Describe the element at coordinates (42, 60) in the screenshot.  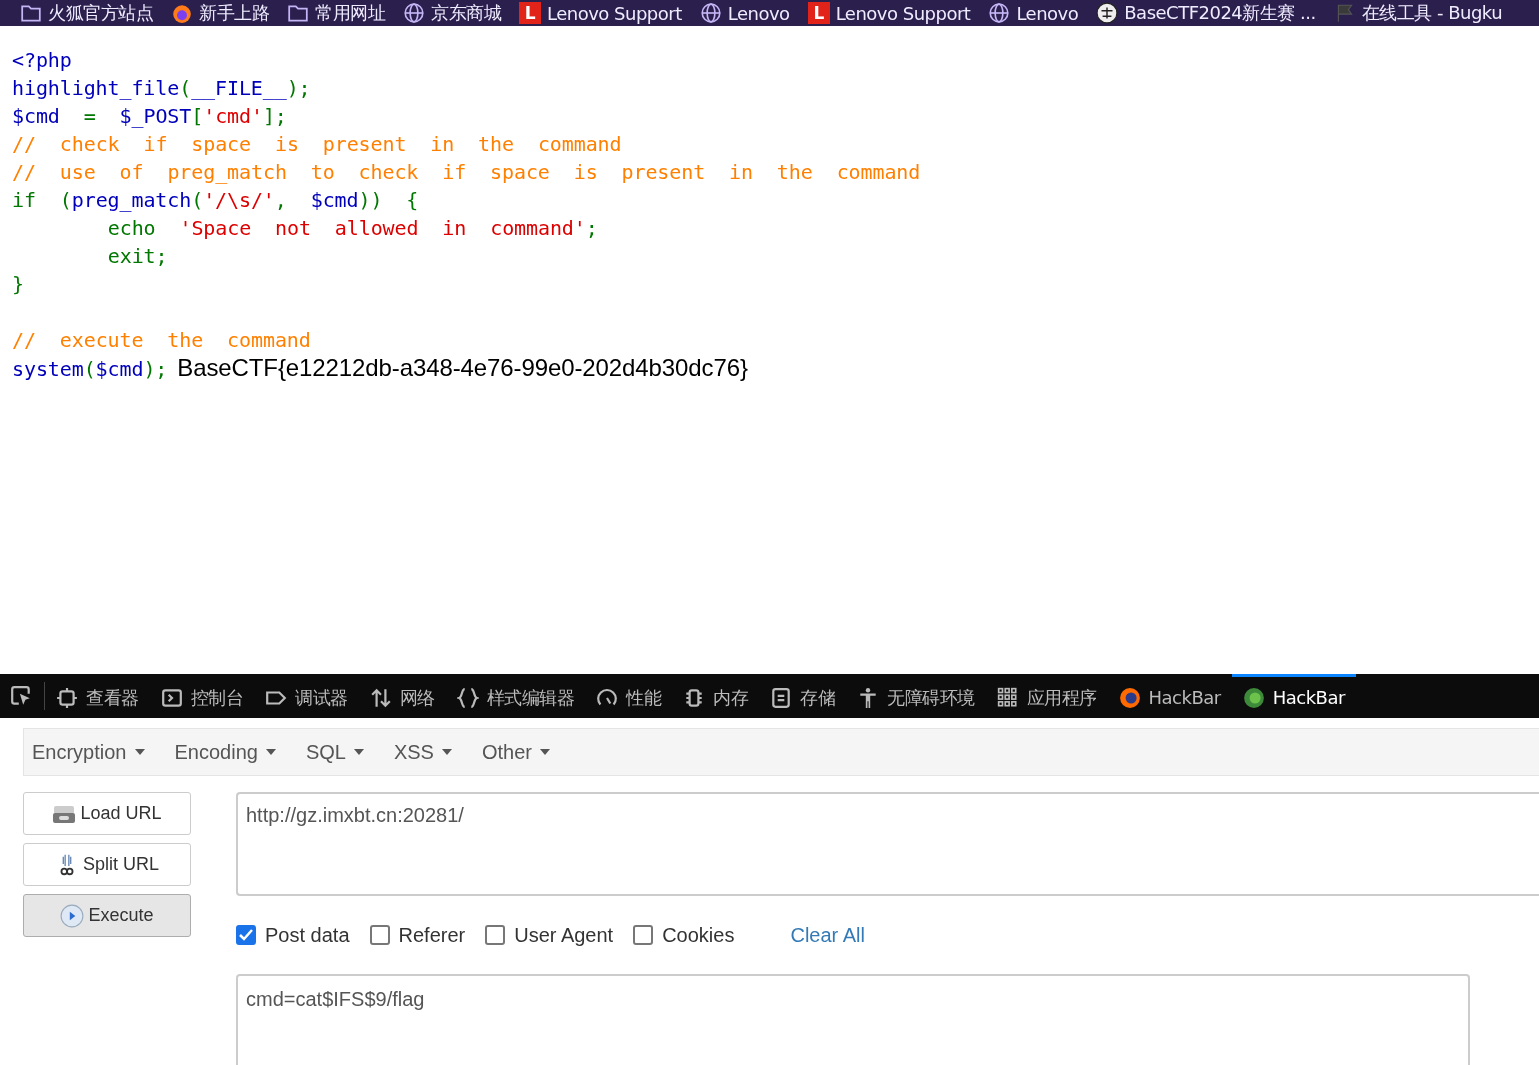
I see `code-token: <?php` at that location.